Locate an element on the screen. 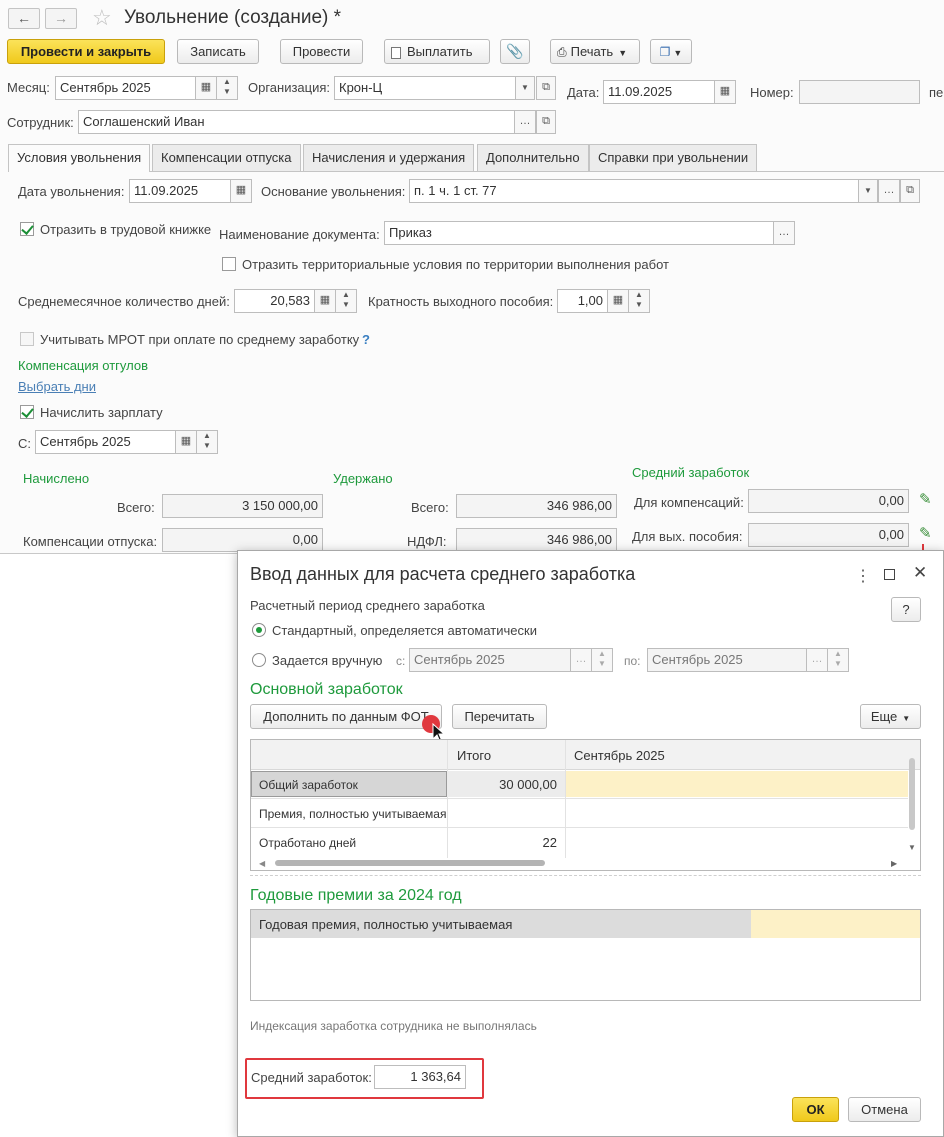 The width and height of the screenshot is (944, 1137). basis-open-button: ⧉ is located at coordinates (910, 191).